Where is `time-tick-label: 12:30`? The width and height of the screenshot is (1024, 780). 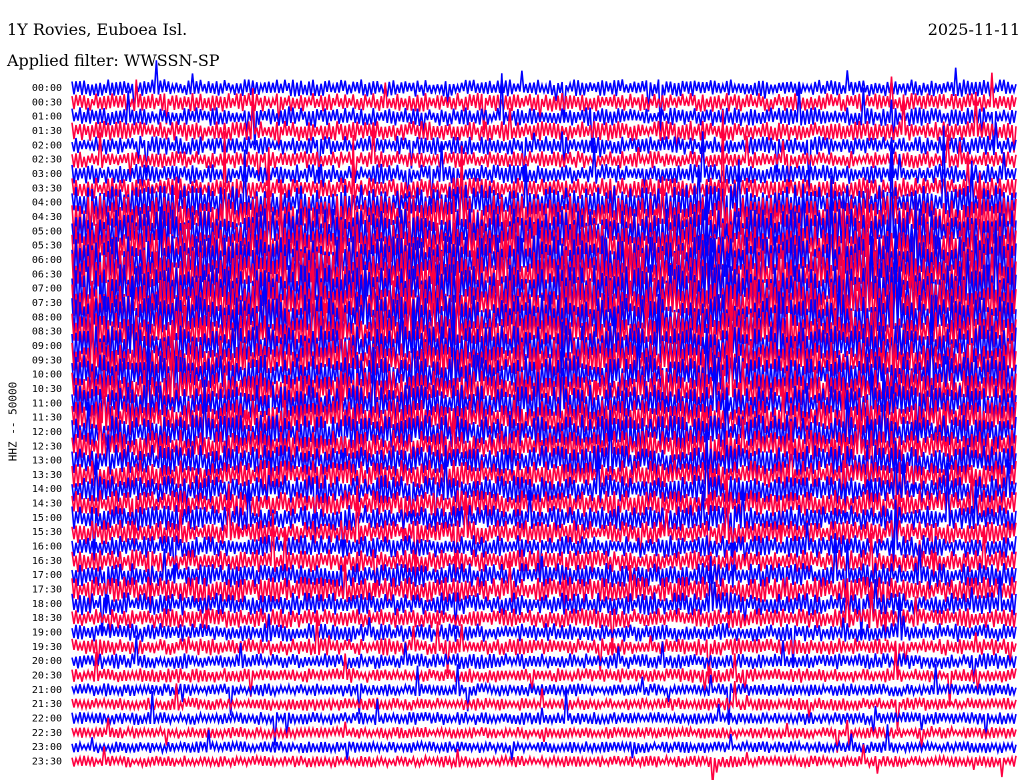 time-tick-label: 12:30 is located at coordinates (47, 446).